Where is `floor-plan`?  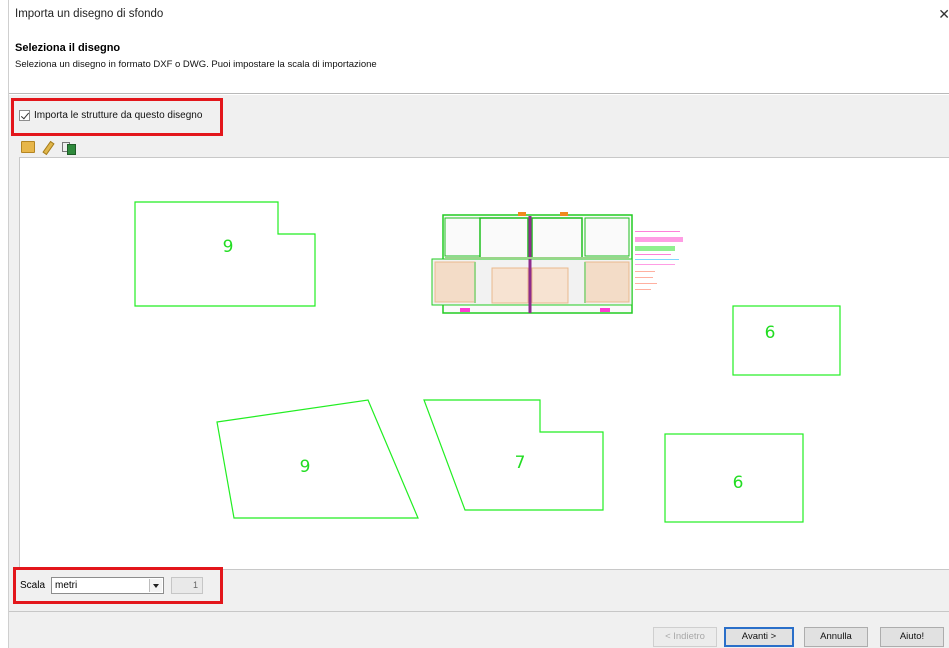
floor-plan is located at coordinates (557, 263).